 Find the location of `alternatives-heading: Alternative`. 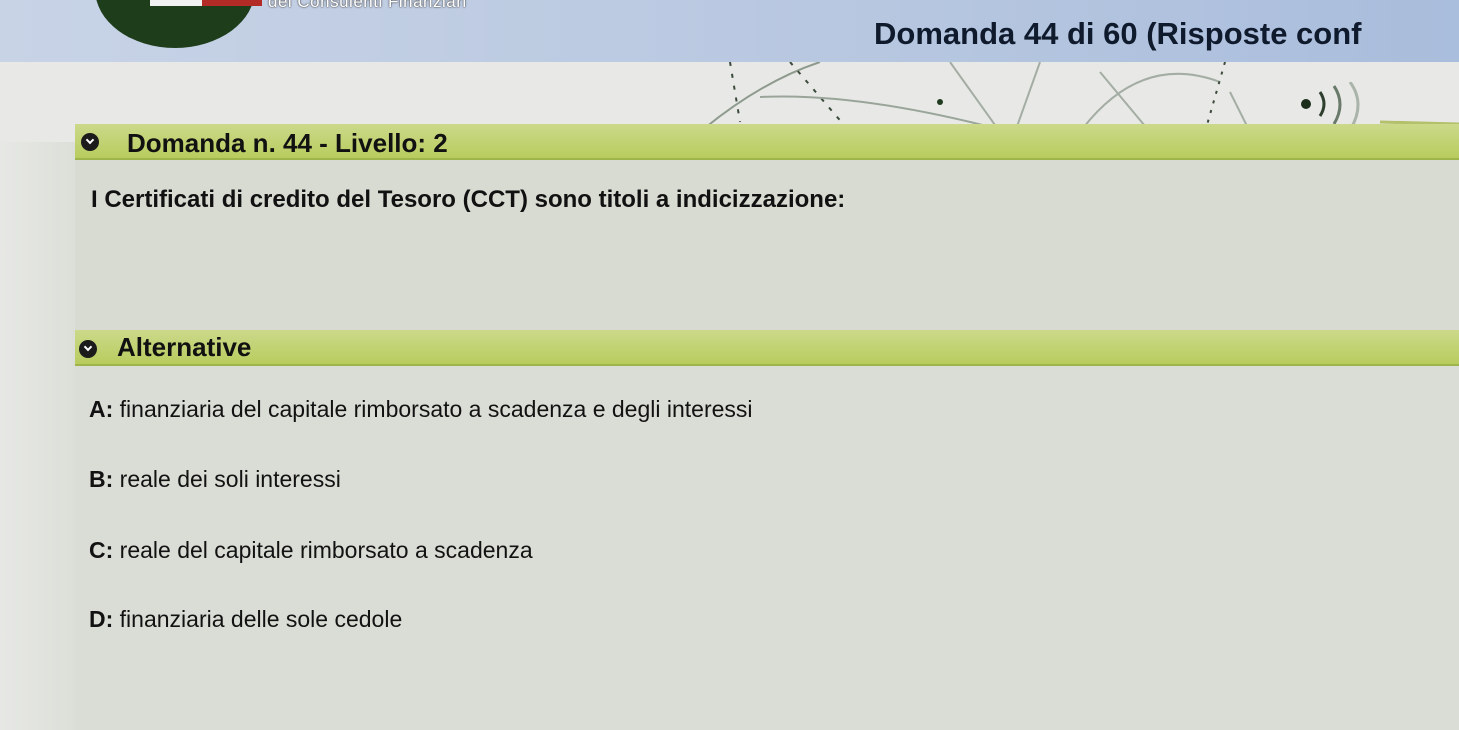

alternatives-heading: Alternative is located at coordinates (184, 347).